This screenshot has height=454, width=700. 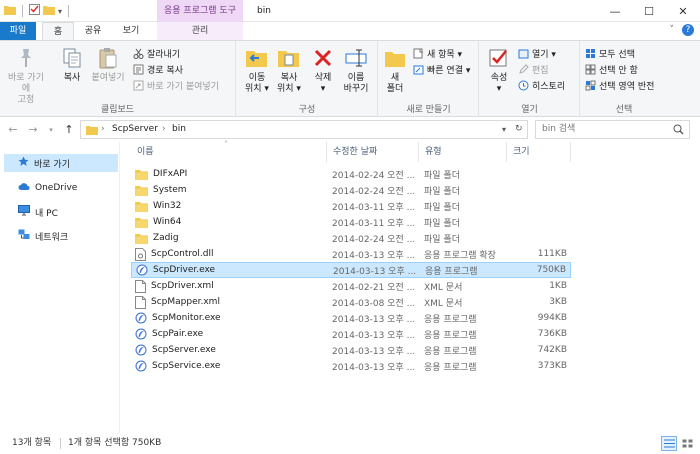 I want to click on properties-check-icon, so click(x=34, y=11).